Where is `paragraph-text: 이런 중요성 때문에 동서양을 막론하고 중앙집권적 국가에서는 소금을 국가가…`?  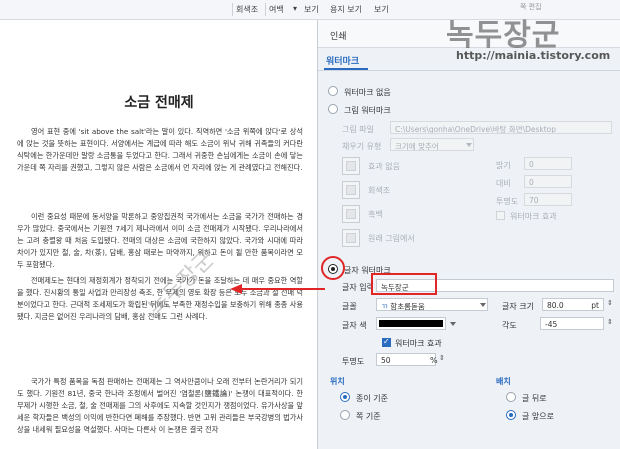 paragraph-text: 이런 중요성 때문에 동서양을 막론하고 중앙집권적 국가에서는 소금을 국가가… is located at coordinates (160, 241).